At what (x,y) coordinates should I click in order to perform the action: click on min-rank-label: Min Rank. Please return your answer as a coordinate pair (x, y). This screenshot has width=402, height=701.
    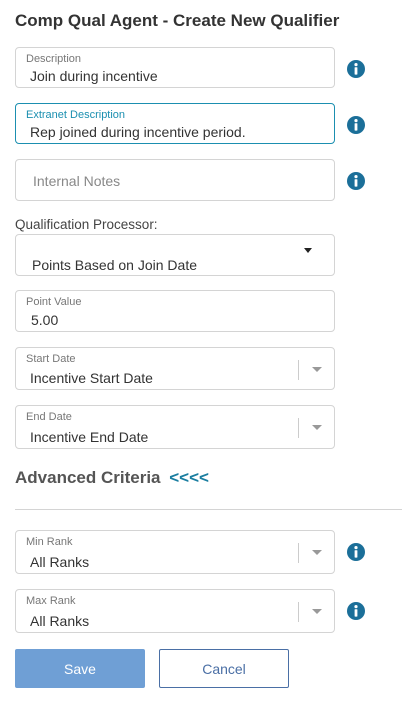
    Looking at the image, I should click on (49, 542).